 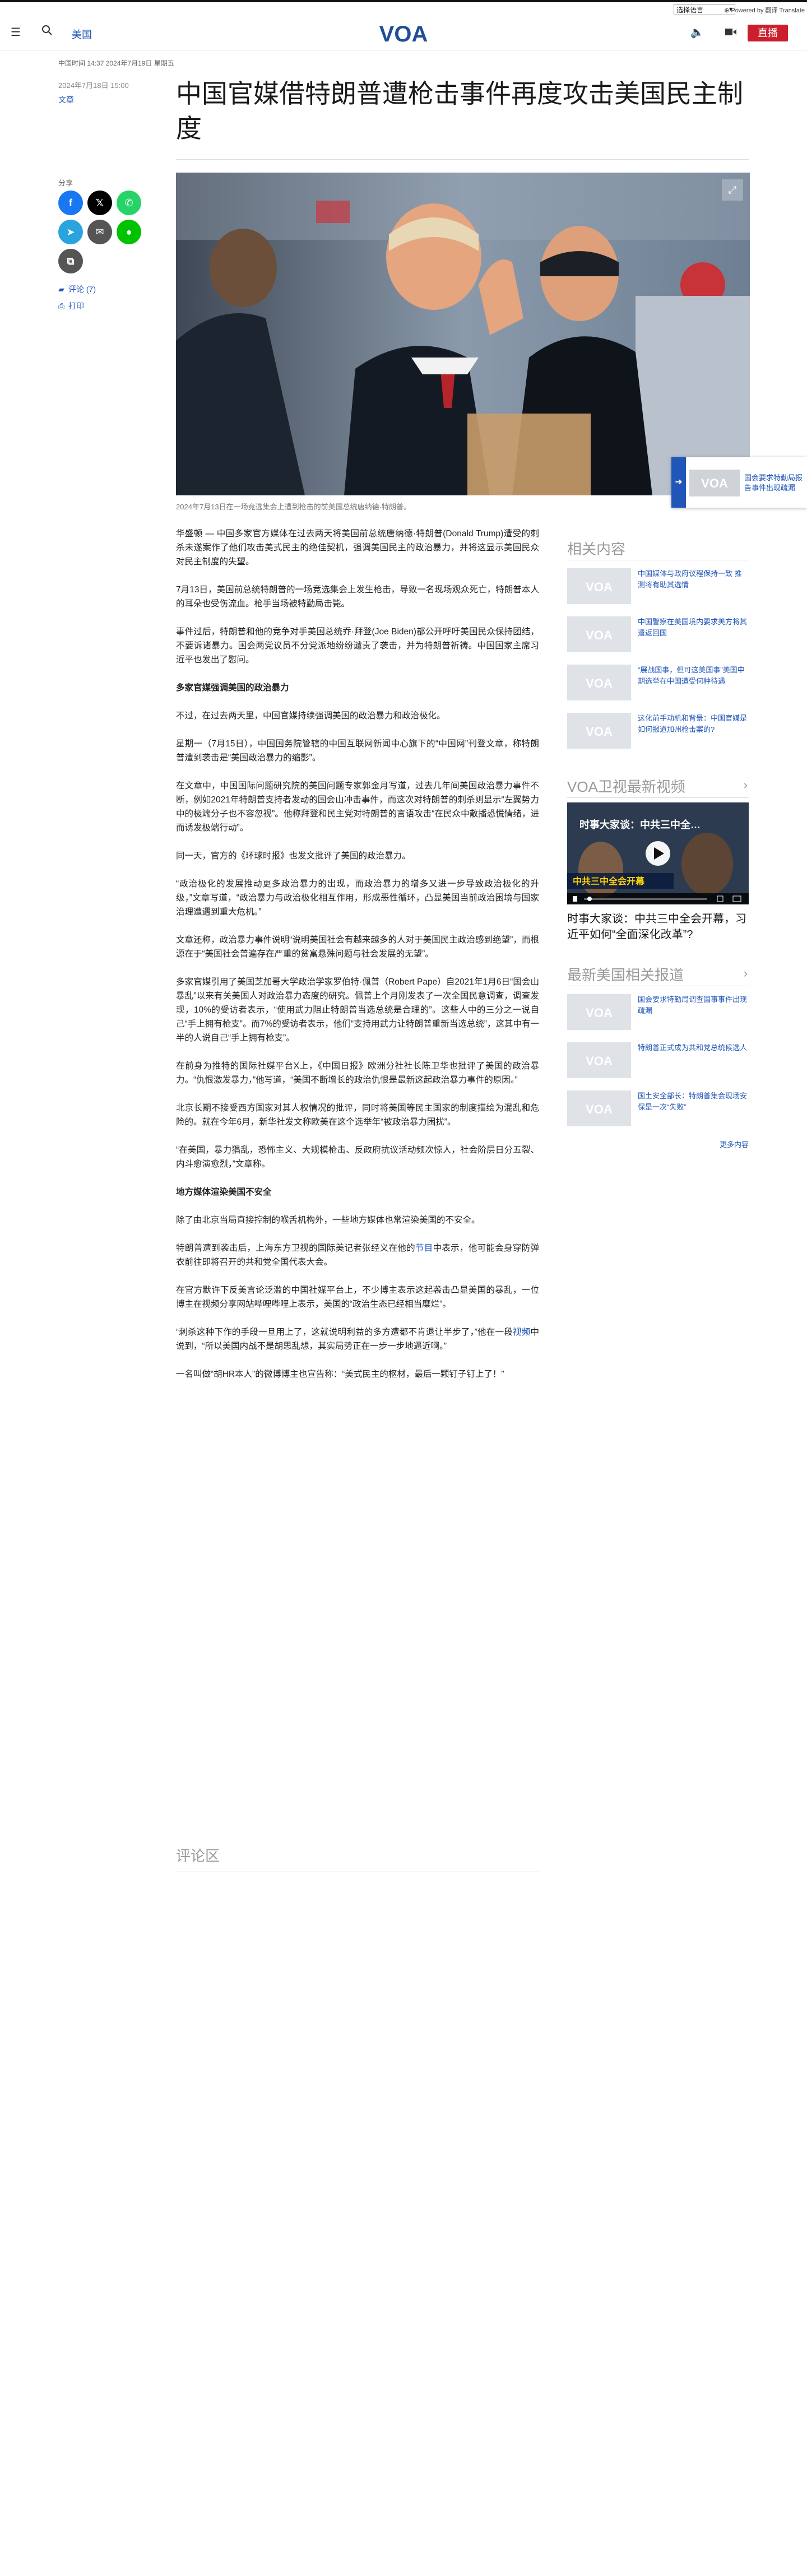 I want to click on rail-item-title: 国会要求特勤局调查国事事件出现疏漏, so click(x=693, y=1005).